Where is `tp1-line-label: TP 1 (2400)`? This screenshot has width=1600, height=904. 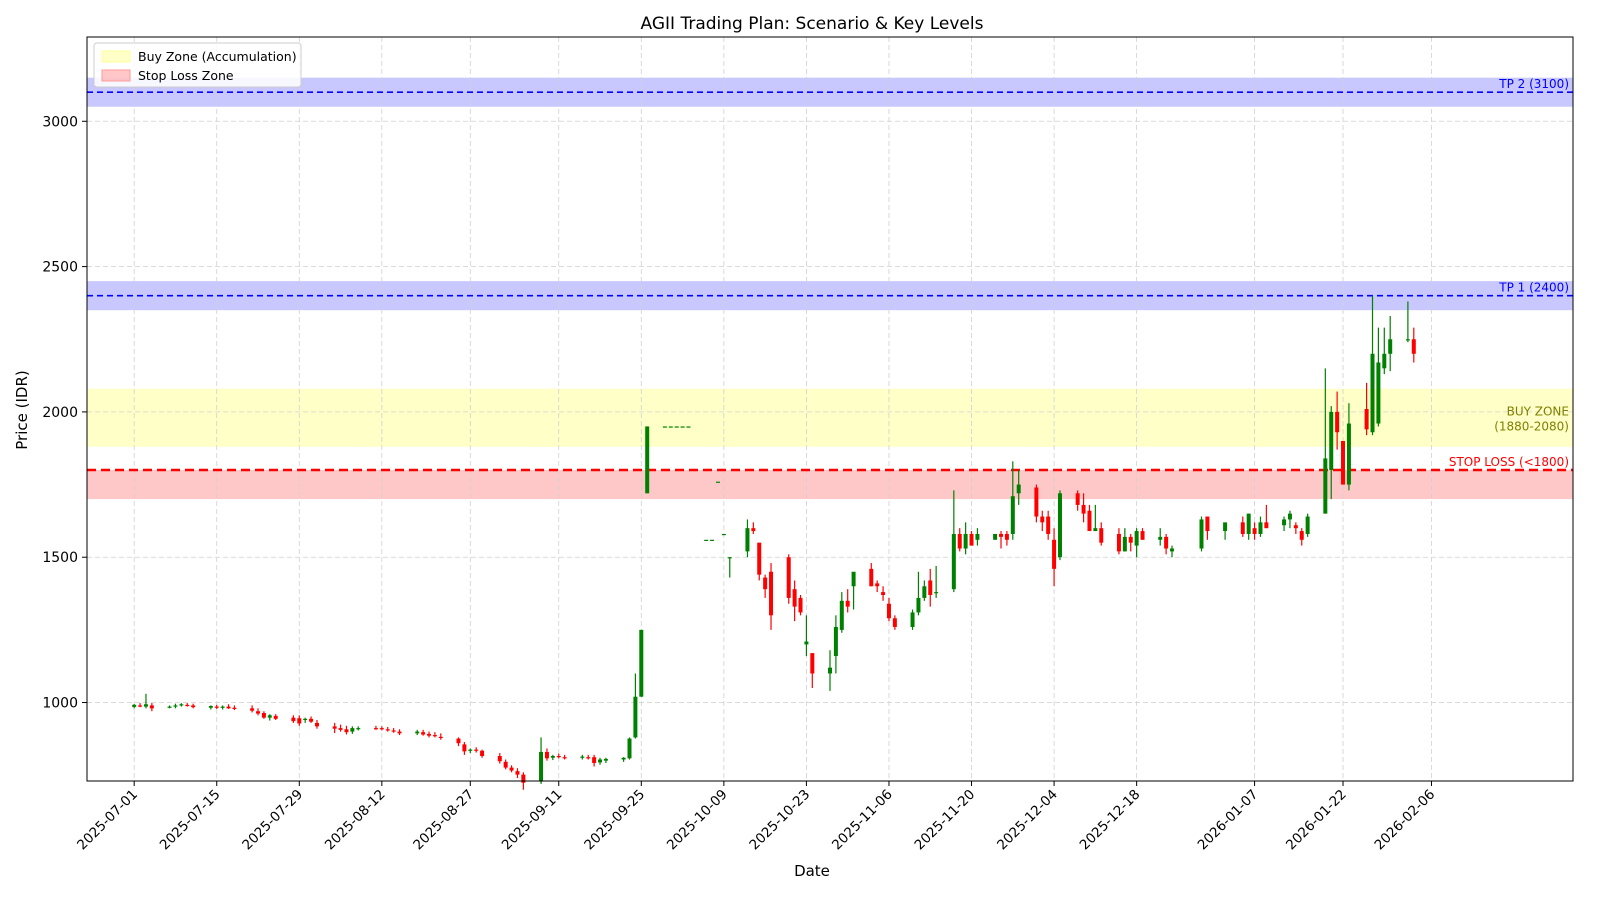
tp1-line-label: TP 1 (2400) is located at coordinates (1533, 288).